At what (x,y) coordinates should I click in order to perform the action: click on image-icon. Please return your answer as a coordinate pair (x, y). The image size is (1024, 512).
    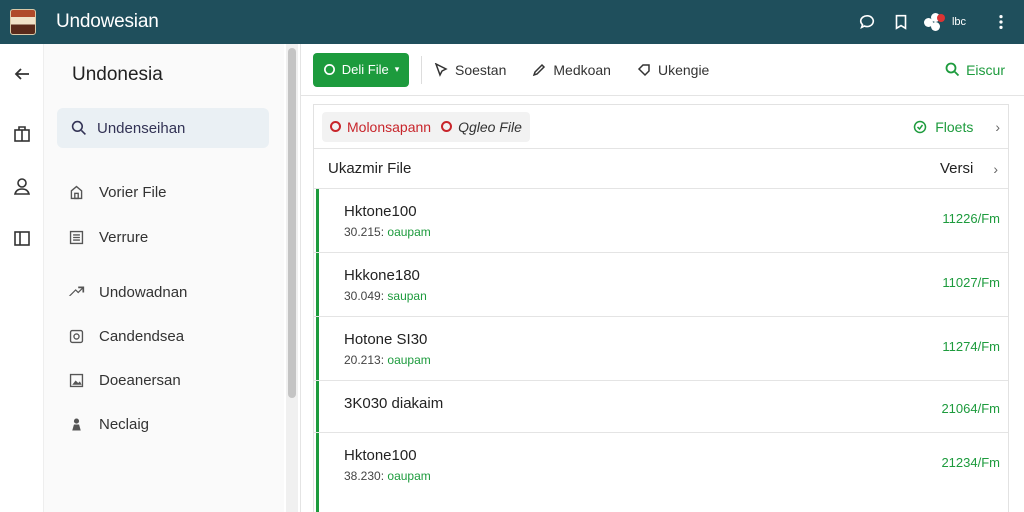
    Looking at the image, I should click on (76, 380).